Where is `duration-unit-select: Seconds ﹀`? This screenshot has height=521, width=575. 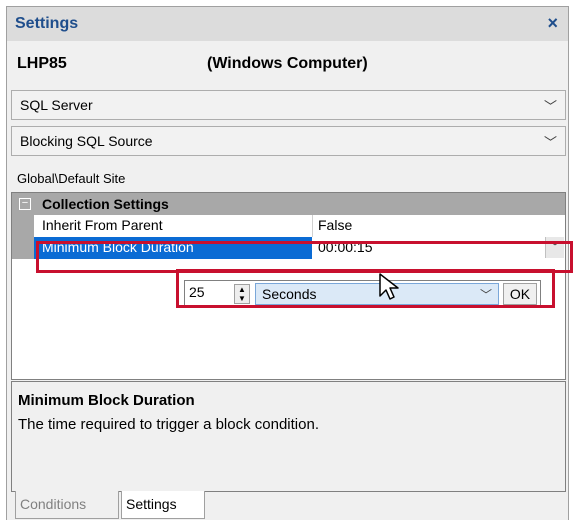
duration-unit-select: Seconds ﹀ is located at coordinates (377, 294).